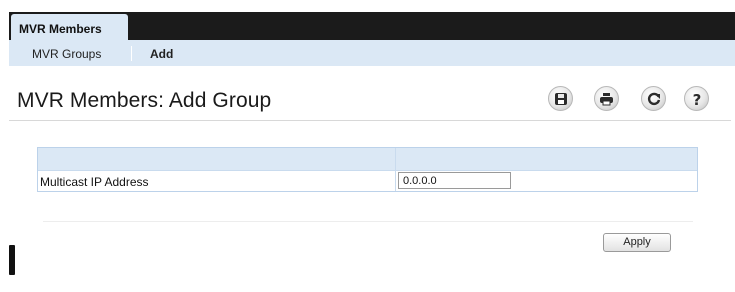 Image resolution: width=735 pixels, height=292 pixels. I want to click on help-icon: ?, so click(696, 98).